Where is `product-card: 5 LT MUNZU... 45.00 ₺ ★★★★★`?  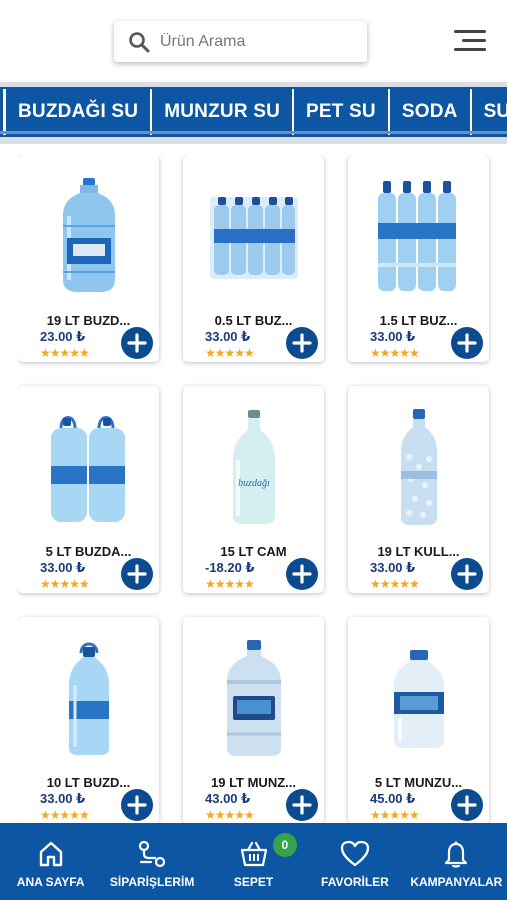 product-card: 5 LT MUNZU... 45.00 ₺ ★★★★★ is located at coordinates (418, 720).